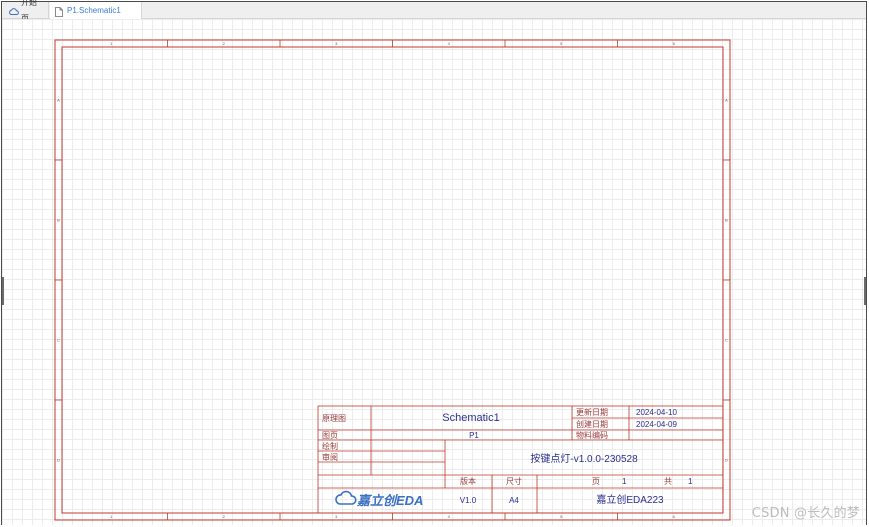 The image size is (869, 527). What do you see at coordinates (474, 435) in the screenshot?
I see `sheet-name: P1` at bounding box center [474, 435].